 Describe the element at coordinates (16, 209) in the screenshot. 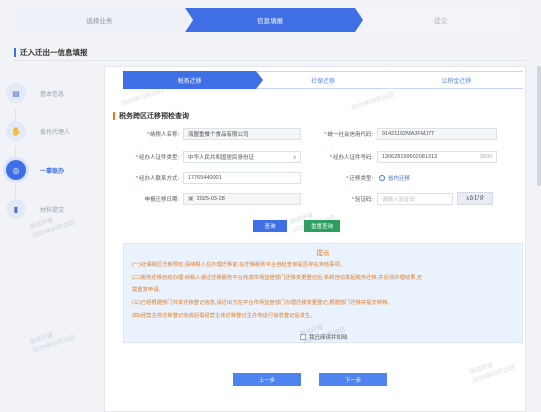

I see `document-icon: ▮` at that location.